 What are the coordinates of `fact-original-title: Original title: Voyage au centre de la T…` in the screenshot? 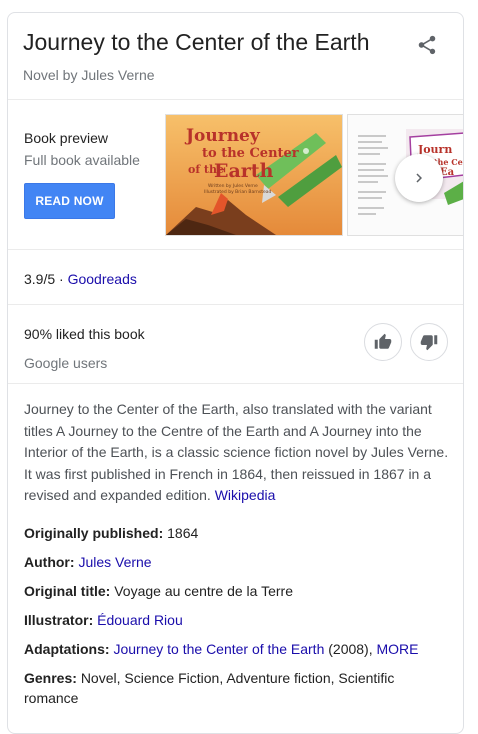 It's located at (236, 591).